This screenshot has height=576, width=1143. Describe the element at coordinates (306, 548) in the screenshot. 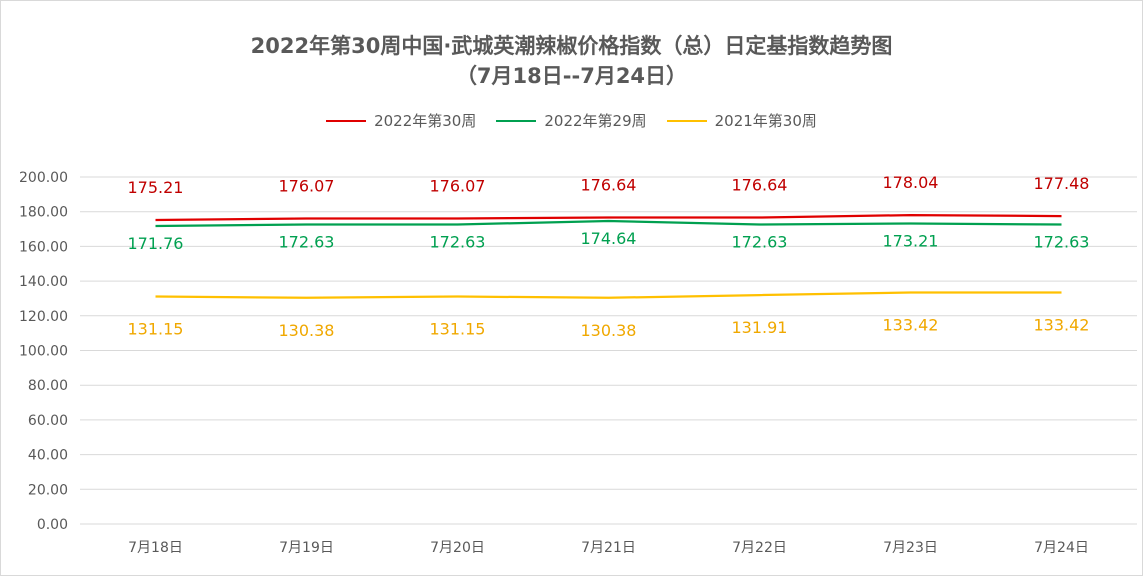

I see `x-tick-label-1: 7月19日` at that location.